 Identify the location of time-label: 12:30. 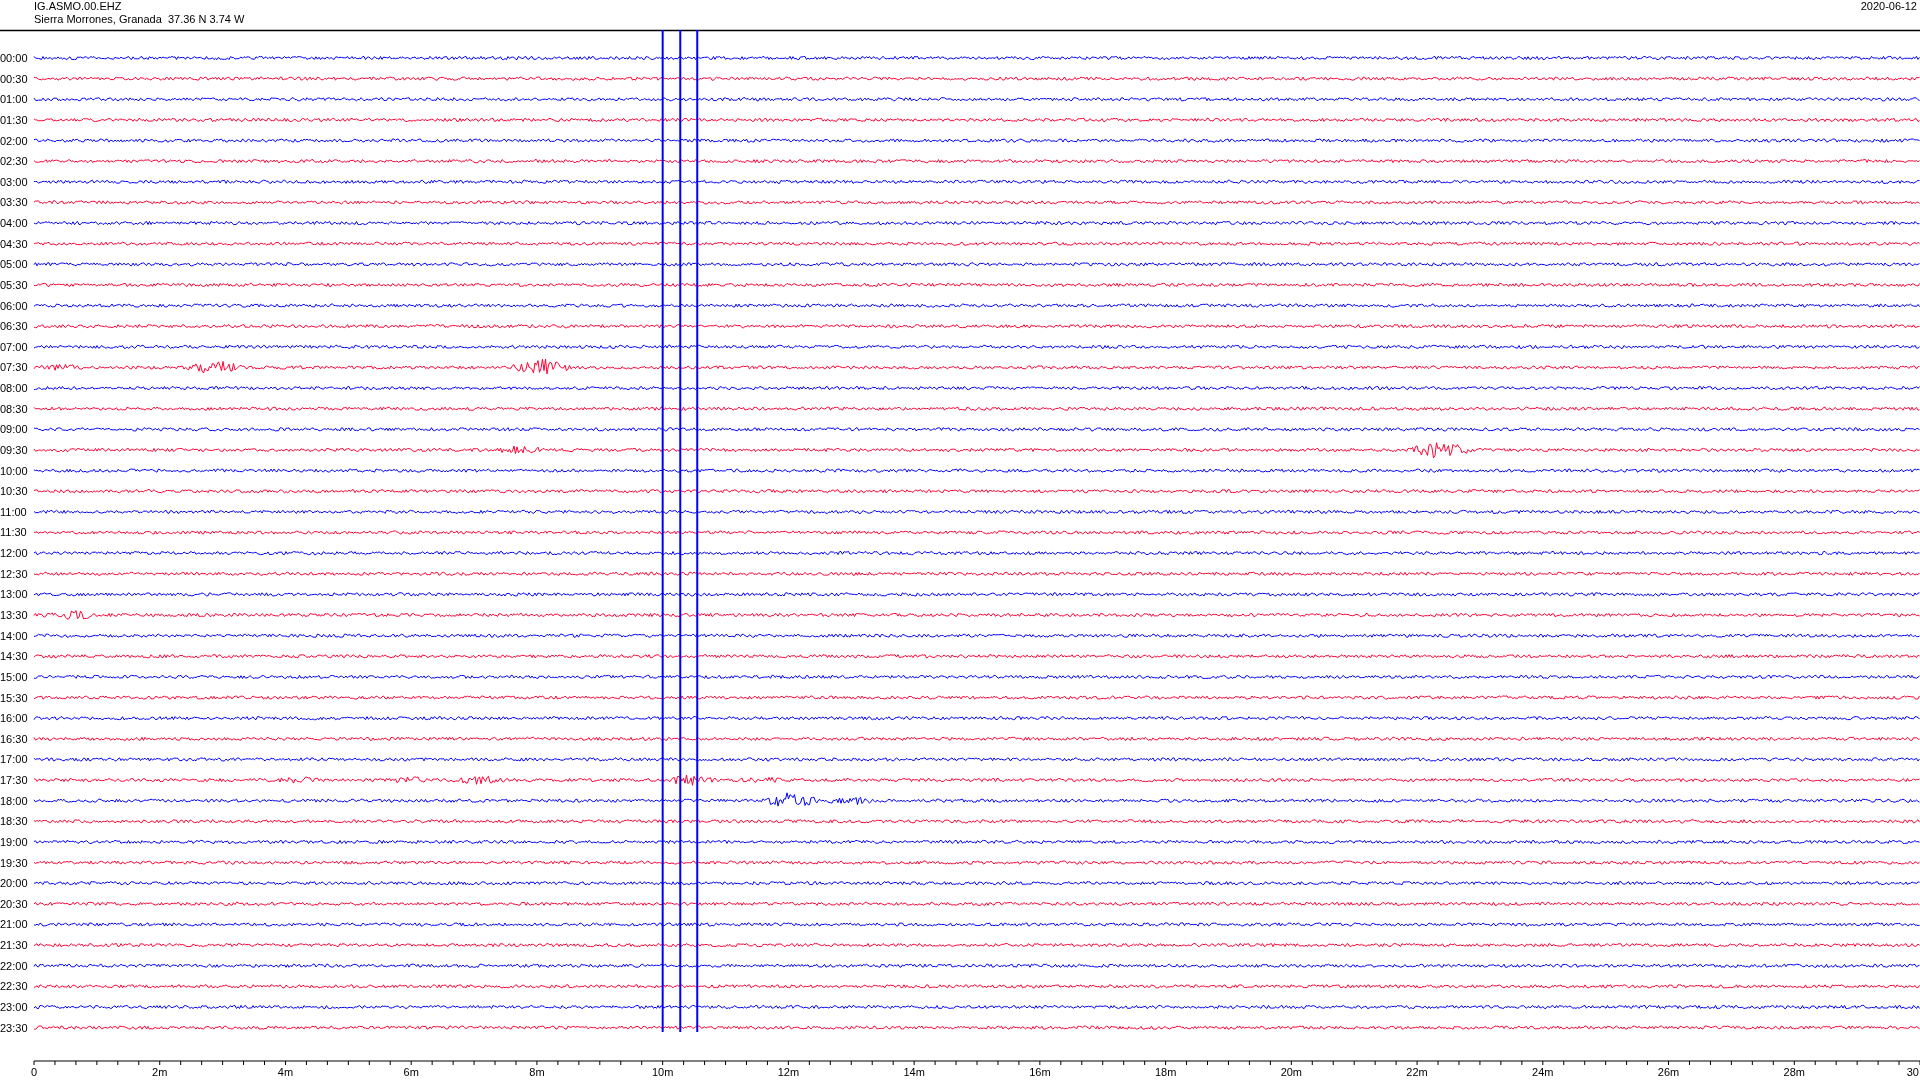
(14, 573).